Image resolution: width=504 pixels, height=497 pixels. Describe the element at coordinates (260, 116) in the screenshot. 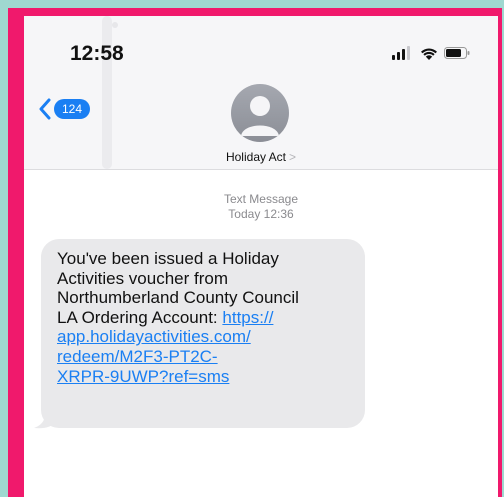

I see `person-icon` at that location.